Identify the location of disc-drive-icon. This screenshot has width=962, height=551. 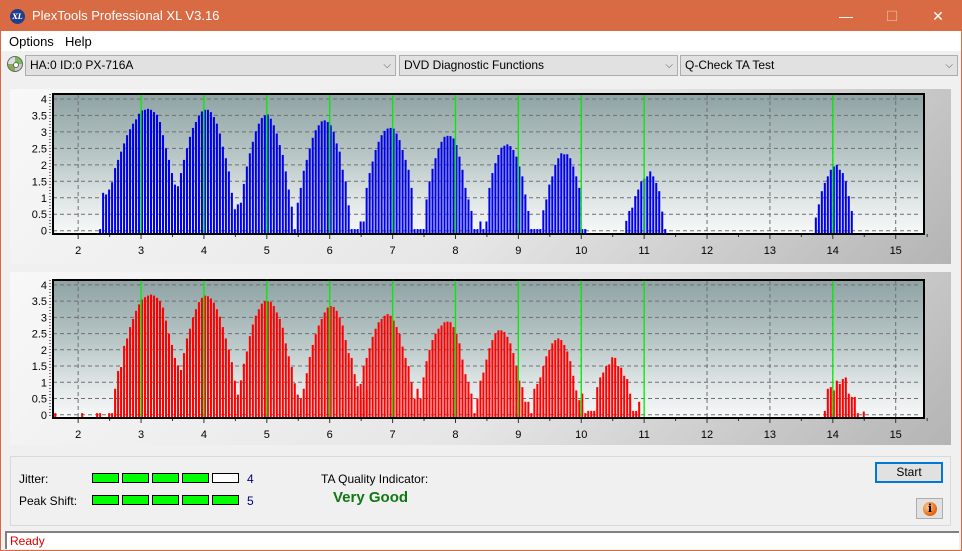
(15, 64).